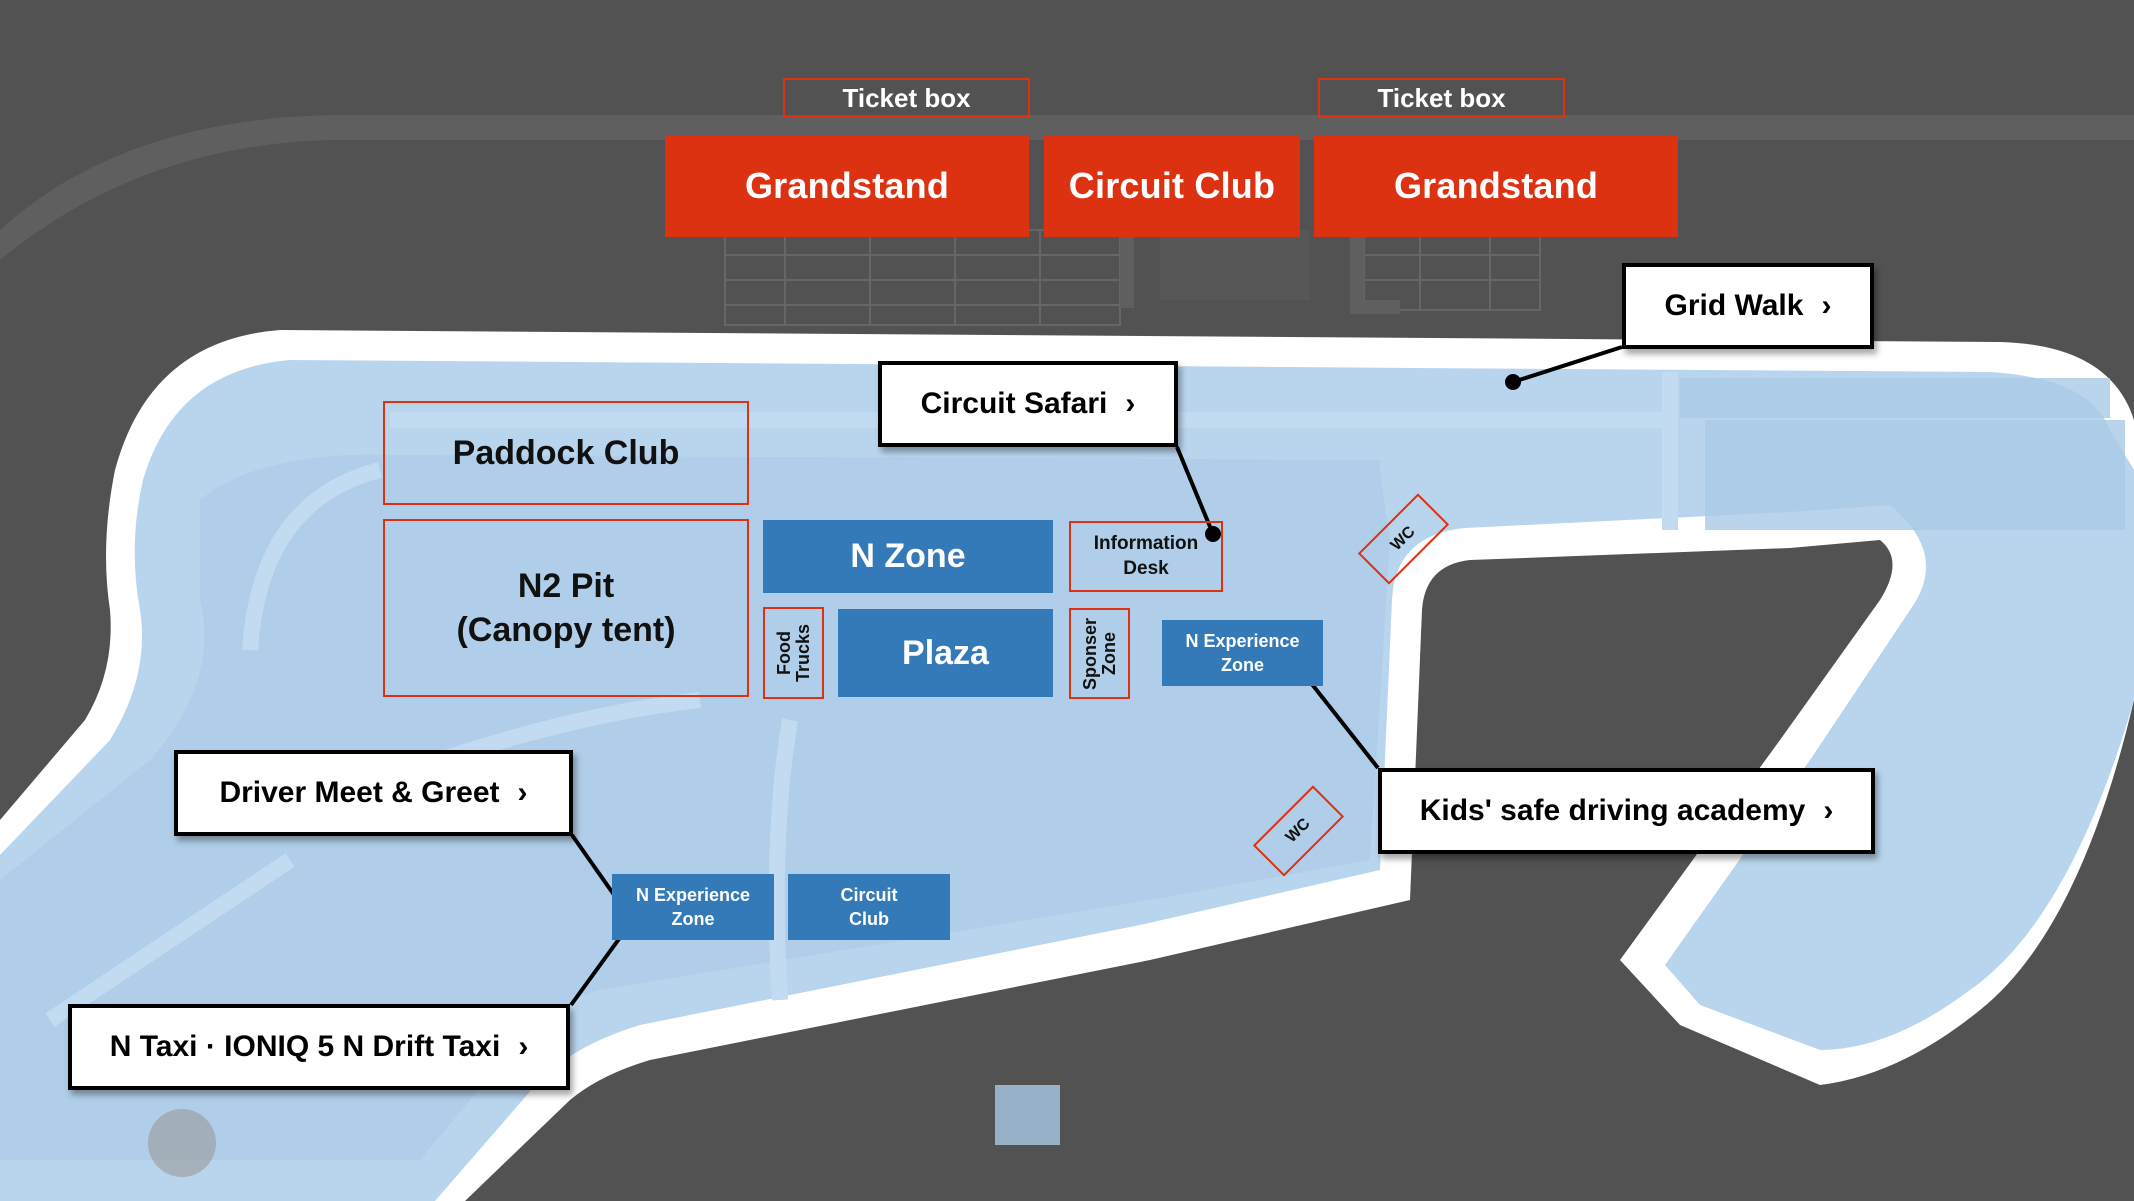  I want to click on grid-walk-marker, so click(1513, 382).